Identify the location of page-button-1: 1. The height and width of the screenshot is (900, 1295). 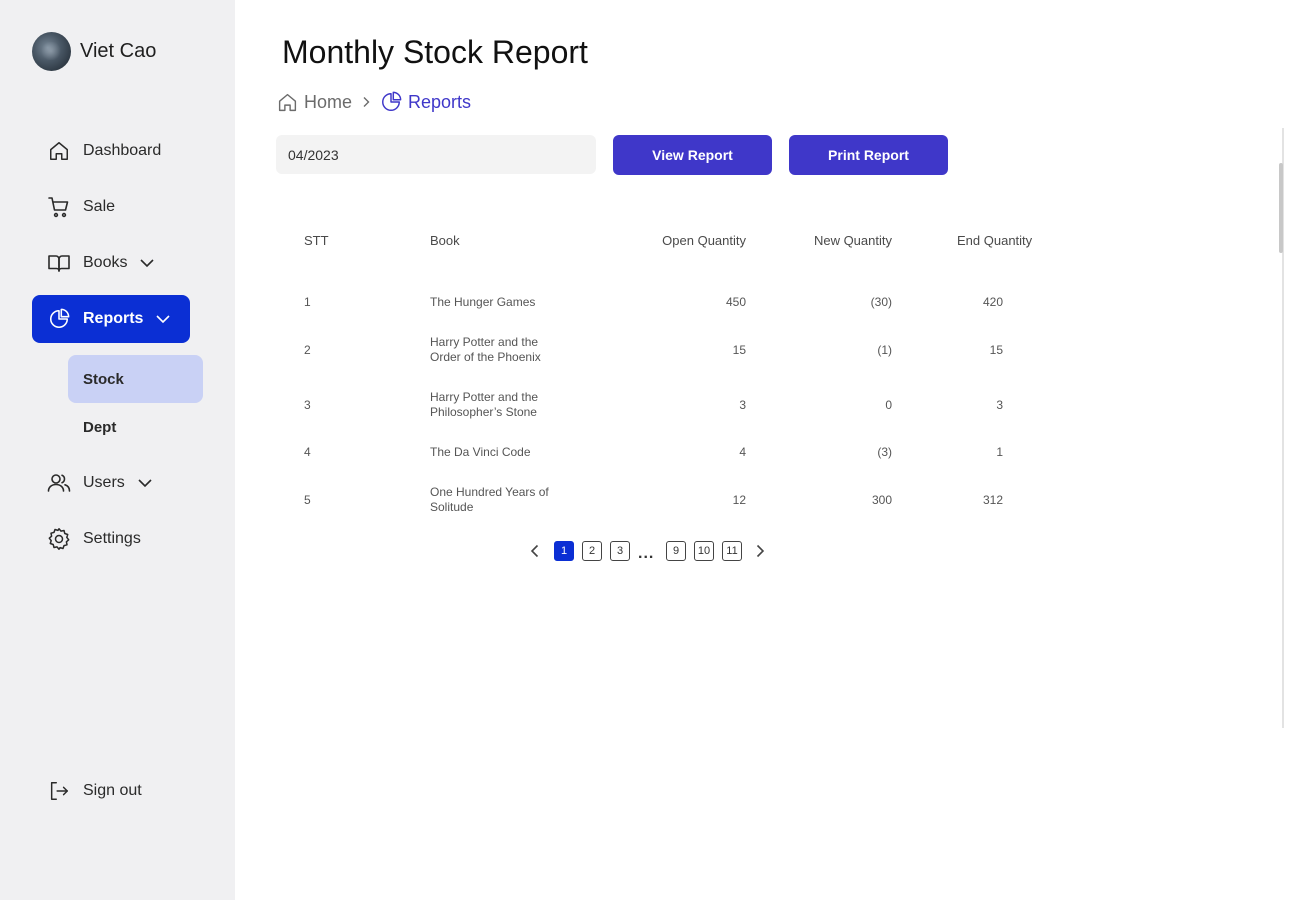
(564, 551).